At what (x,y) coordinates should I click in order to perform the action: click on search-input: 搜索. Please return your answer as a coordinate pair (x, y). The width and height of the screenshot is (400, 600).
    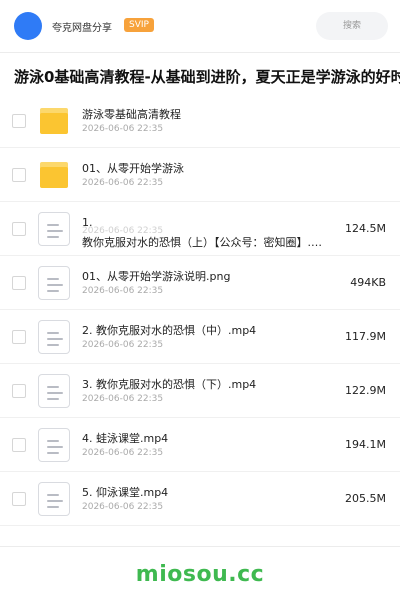
    Looking at the image, I should click on (352, 26).